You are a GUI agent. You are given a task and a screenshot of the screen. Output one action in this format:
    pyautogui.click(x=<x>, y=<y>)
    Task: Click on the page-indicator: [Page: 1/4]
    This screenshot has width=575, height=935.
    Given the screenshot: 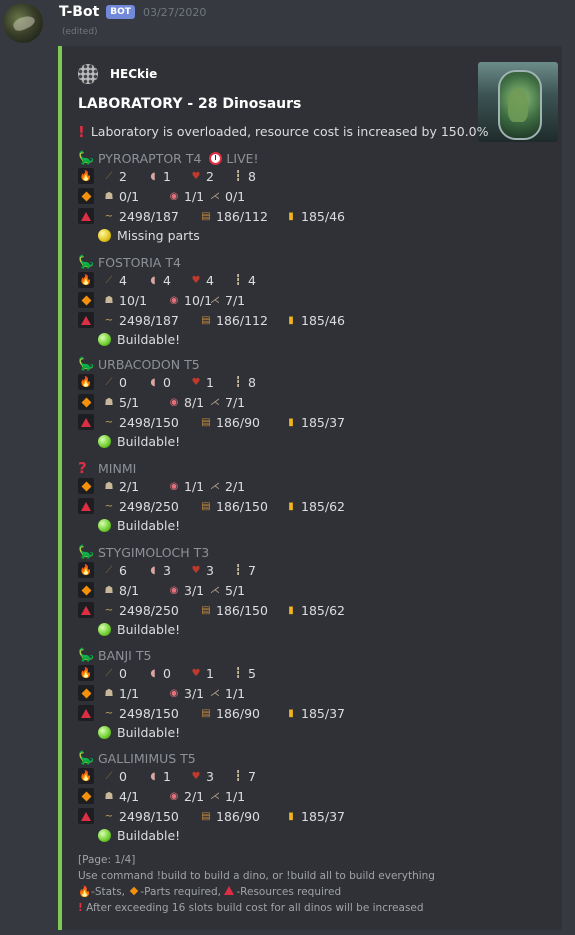 What is the action you would take?
    pyautogui.click(x=107, y=860)
    